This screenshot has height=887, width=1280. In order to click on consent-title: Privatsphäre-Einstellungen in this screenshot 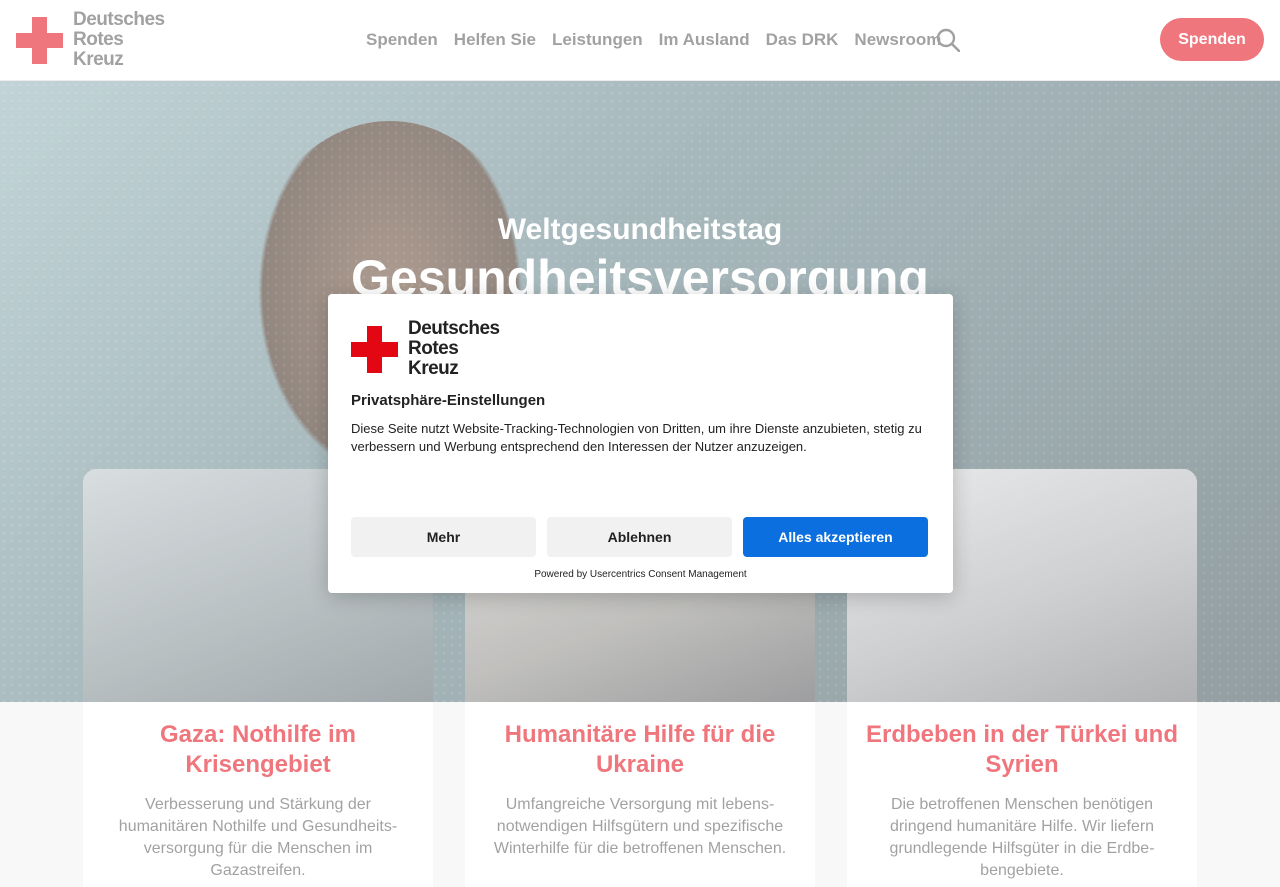, I will do `click(448, 400)`.